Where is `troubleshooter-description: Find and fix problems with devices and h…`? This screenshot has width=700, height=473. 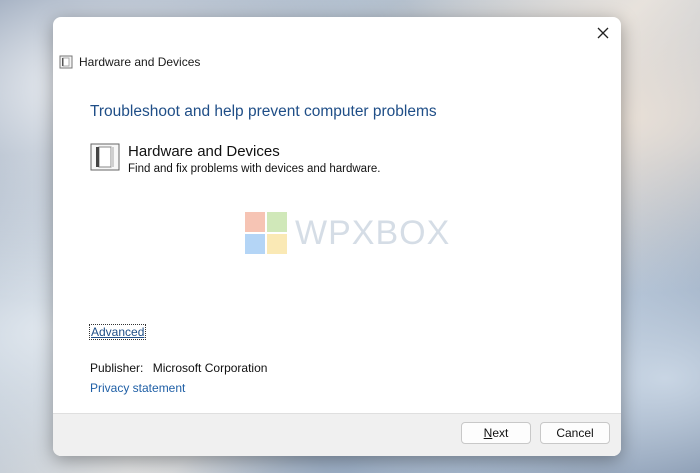 troubleshooter-description: Find and fix problems with devices and h… is located at coordinates (254, 169).